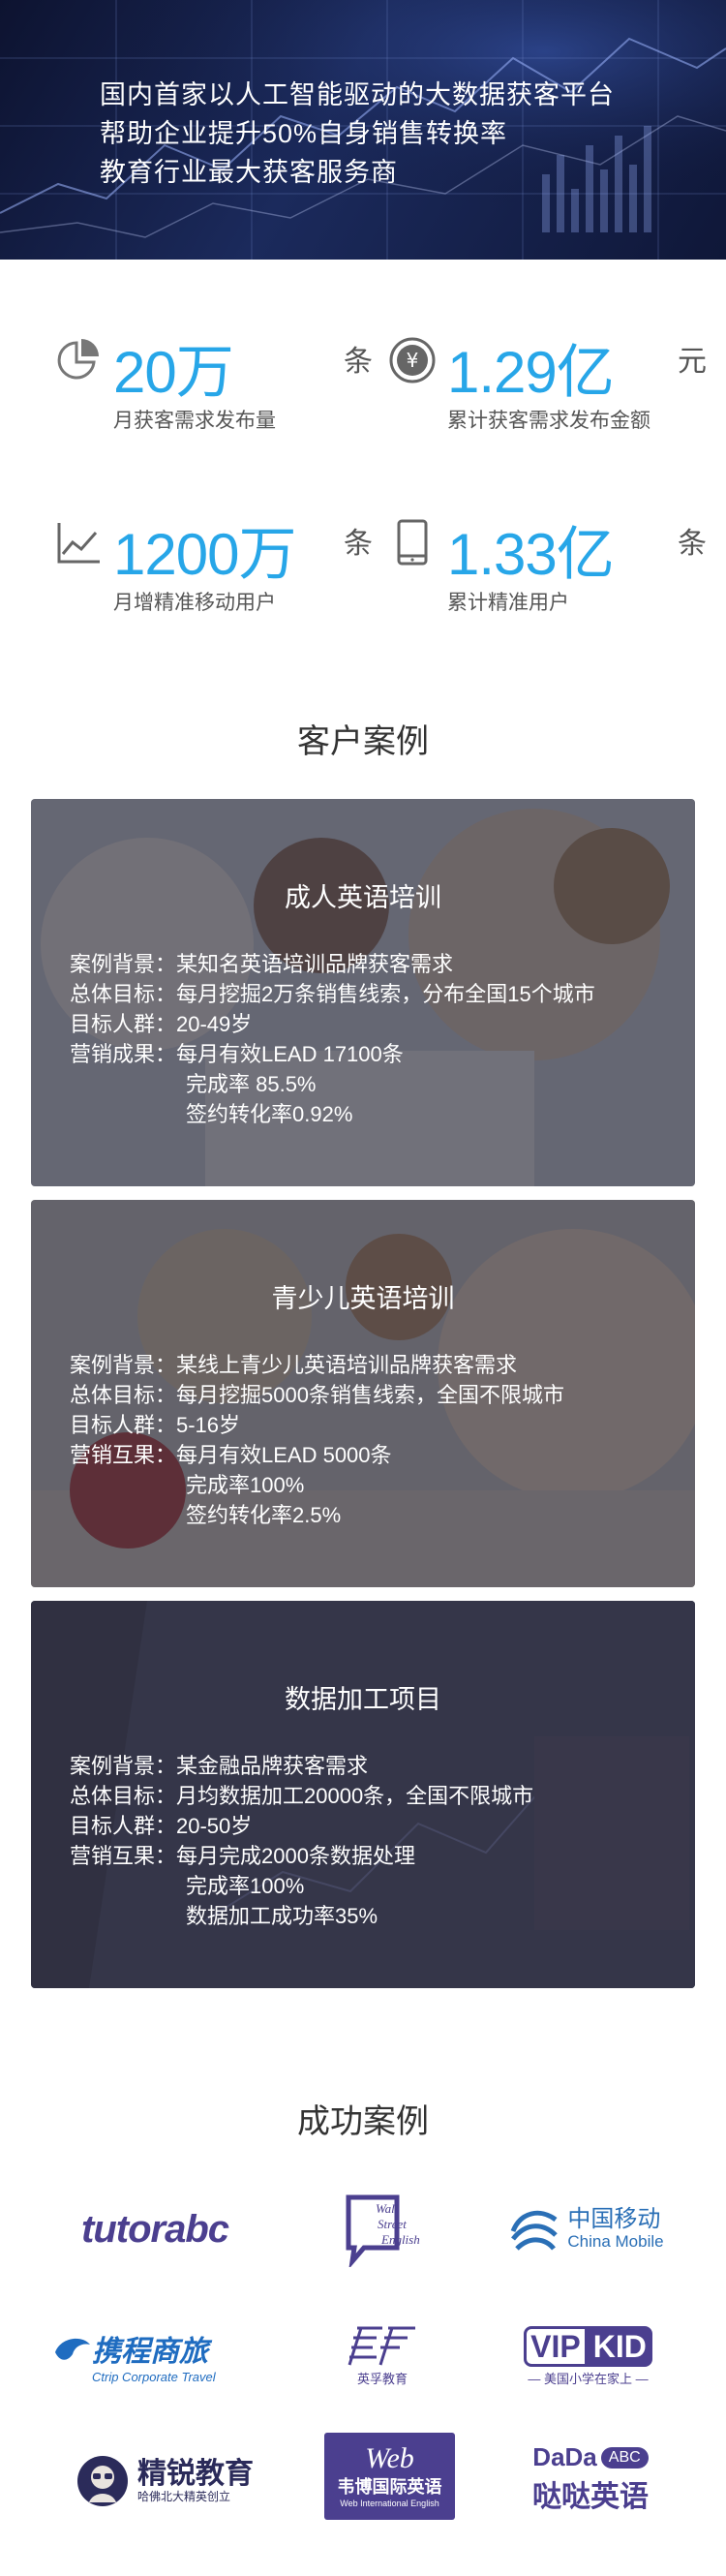  What do you see at coordinates (204, 554) in the screenshot?
I see `stat-value: 1200万` at bounding box center [204, 554].